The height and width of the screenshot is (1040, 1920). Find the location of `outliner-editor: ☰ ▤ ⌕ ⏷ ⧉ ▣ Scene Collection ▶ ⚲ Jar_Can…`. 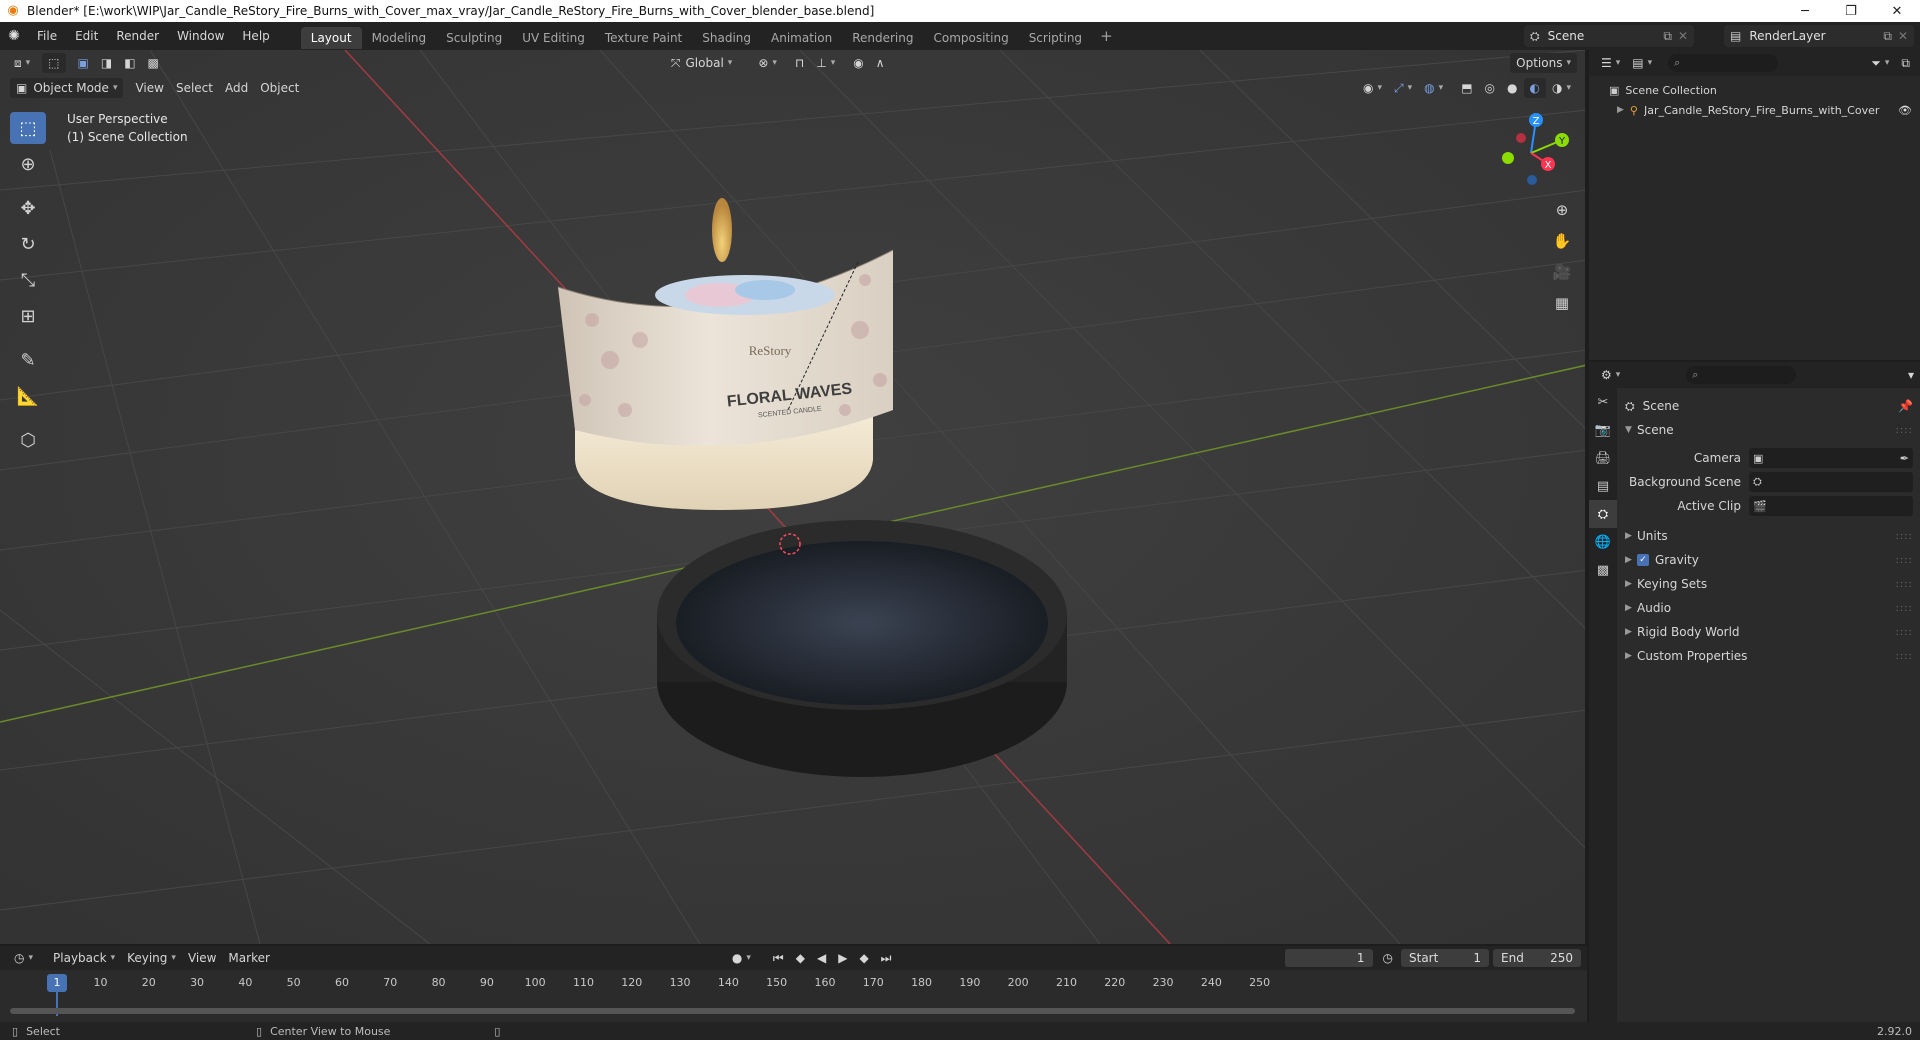

outliner-editor: ☰ ▤ ⌕ ⏷ ⧉ ▣ Scene Collection ▶ ⚲ Jar_Can… is located at coordinates (1754, 205).